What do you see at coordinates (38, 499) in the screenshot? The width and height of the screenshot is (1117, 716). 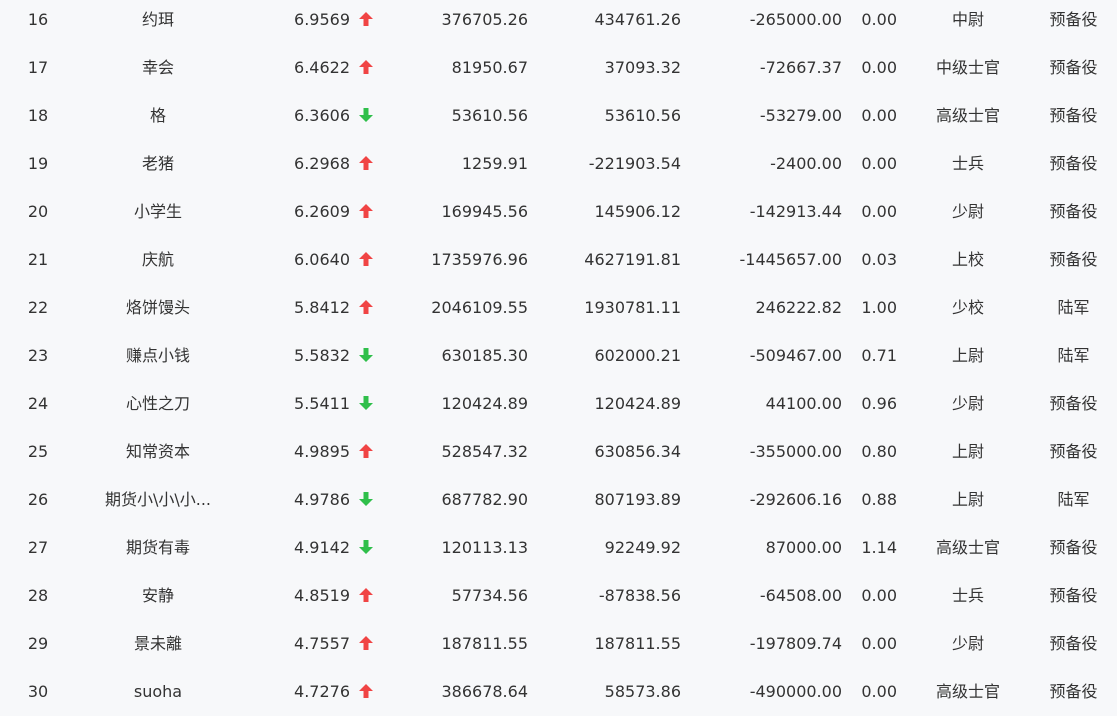 I see `rank-cell: 26` at bounding box center [38, 499].